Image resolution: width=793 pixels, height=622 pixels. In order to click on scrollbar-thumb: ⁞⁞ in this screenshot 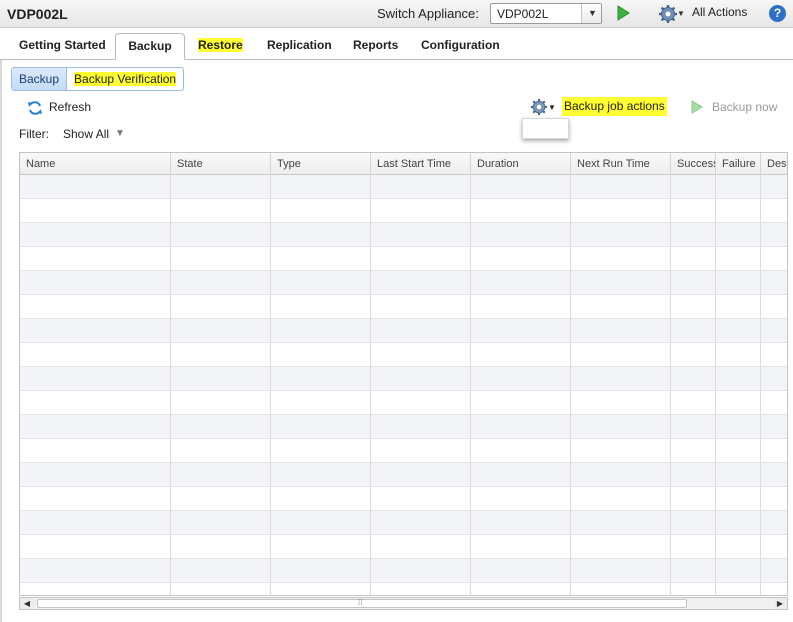, I will do `click(362, 603)`.